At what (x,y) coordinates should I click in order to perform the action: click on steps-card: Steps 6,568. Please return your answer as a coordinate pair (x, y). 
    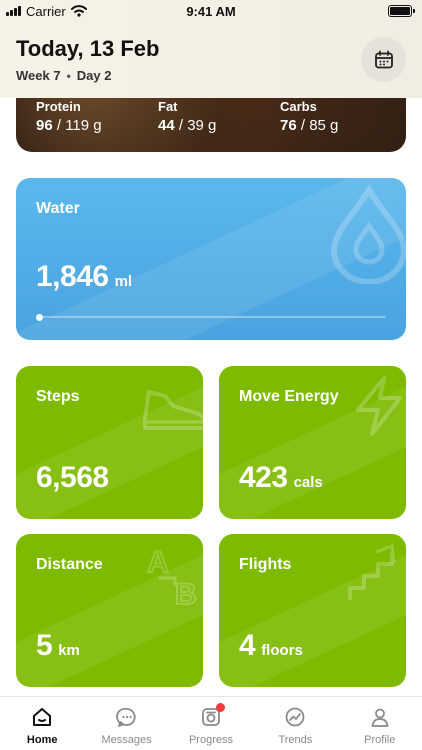
    Looking at the image, I should click on (109, 442).